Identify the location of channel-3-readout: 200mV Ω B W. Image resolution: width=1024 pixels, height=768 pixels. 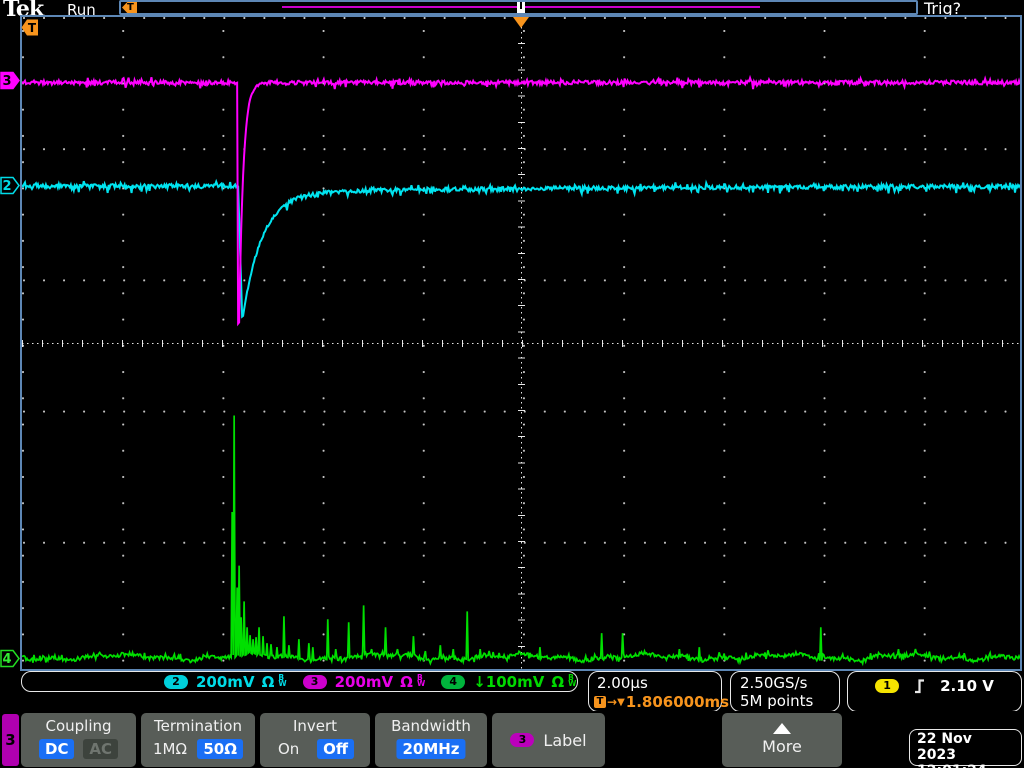
(380, 682).